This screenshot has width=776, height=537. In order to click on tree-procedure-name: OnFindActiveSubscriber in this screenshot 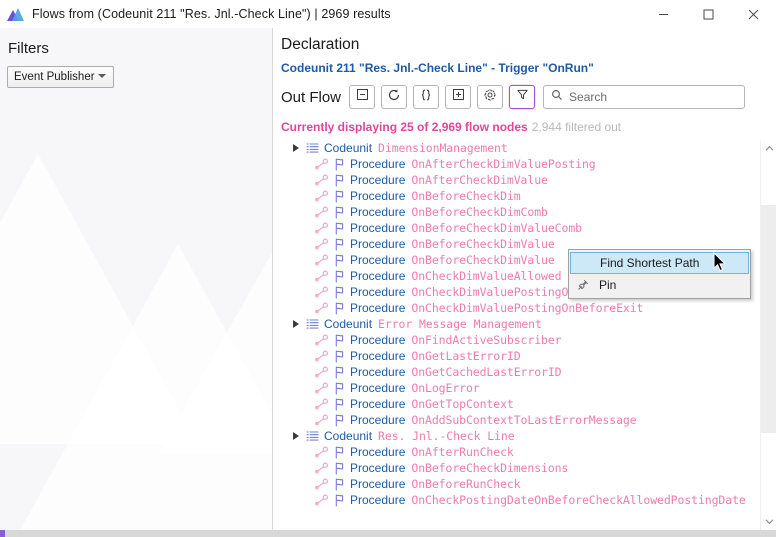, I will do `click(486, 340)`.